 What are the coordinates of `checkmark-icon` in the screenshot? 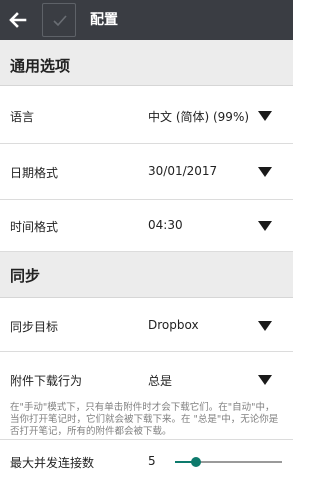 It's located at (60, 21).